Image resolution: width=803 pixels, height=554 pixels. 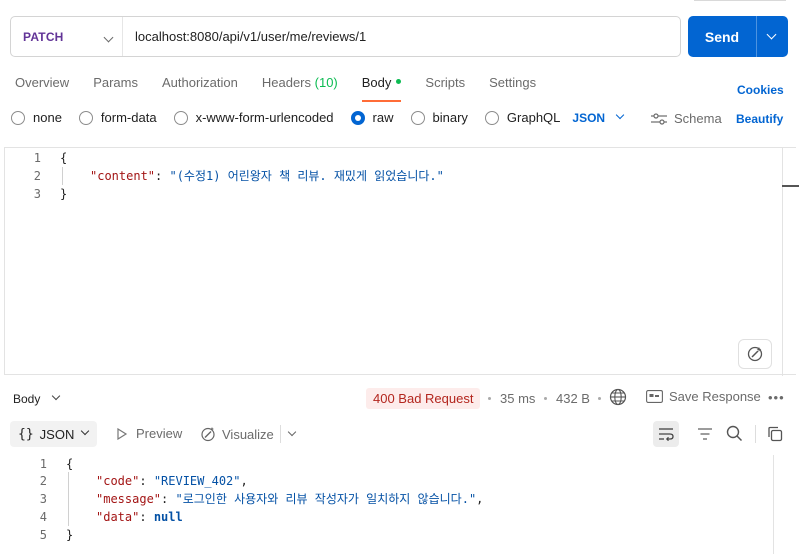 What do you see at coordinates (326, 499) in the screenshot?
I see `json-value: "로그인한 사용자와 리뷰 작성자가 일치하지 않습니다."` at bounding box center [326, 499].